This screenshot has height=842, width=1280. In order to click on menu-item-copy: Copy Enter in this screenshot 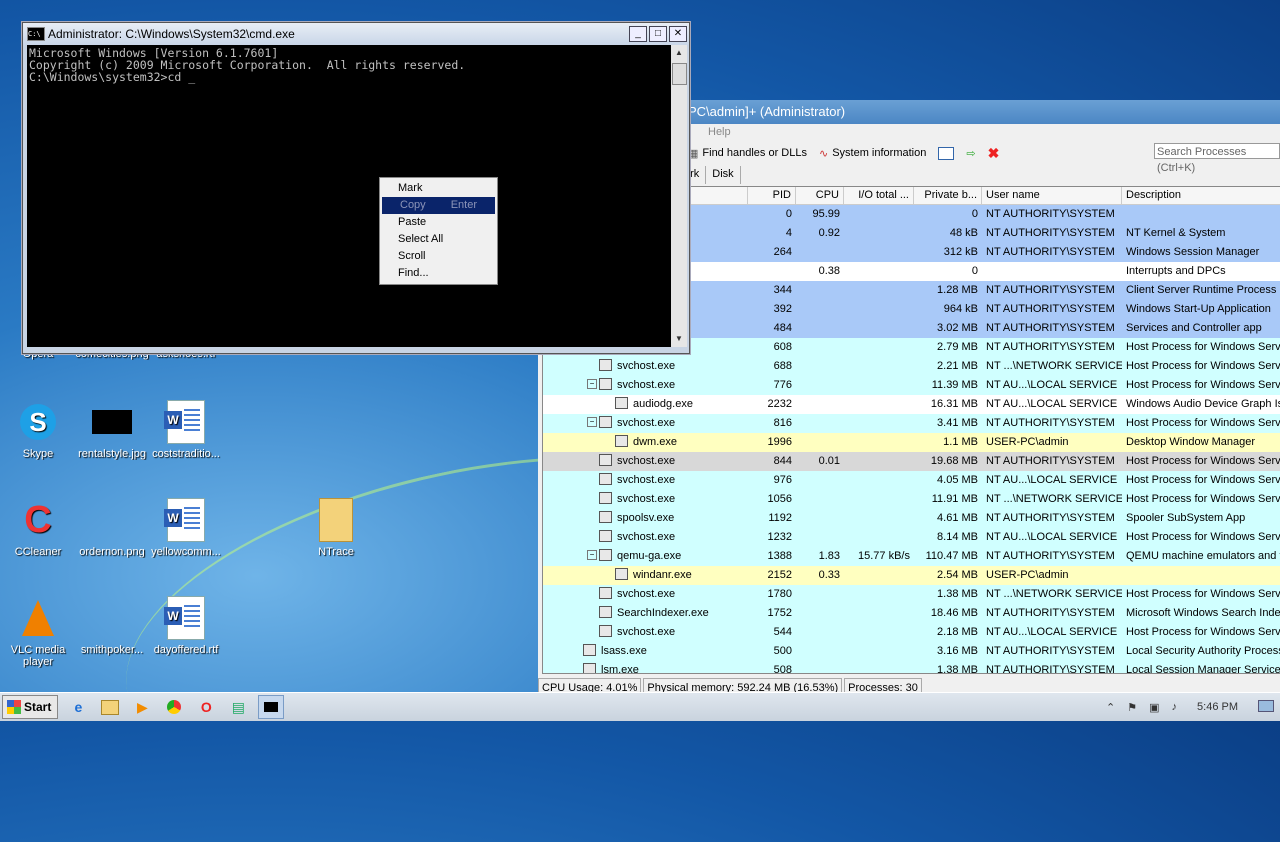, I will do `click(438, 205)`.